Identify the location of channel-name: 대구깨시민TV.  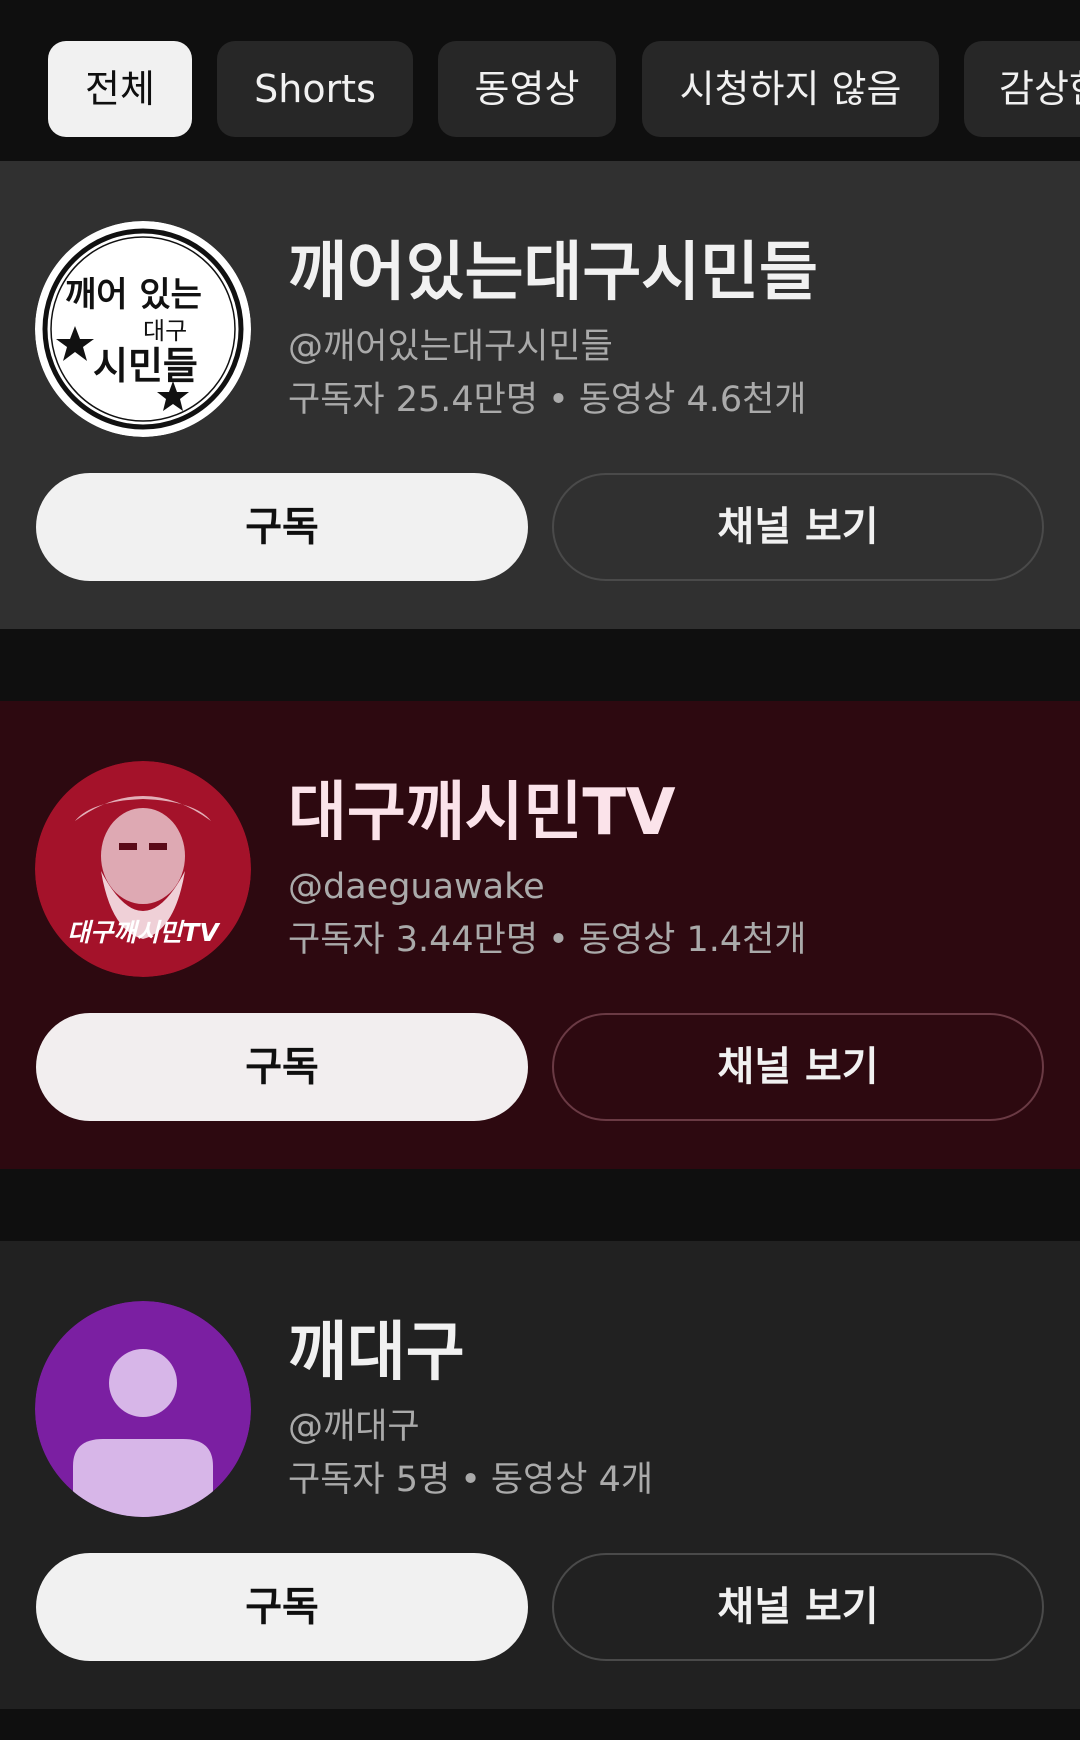
(482, 813).